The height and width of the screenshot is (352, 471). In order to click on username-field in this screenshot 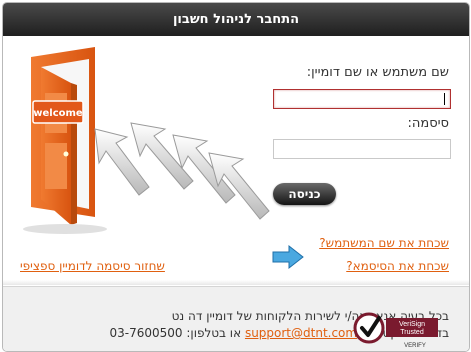, I will do `click(362, 99)`.